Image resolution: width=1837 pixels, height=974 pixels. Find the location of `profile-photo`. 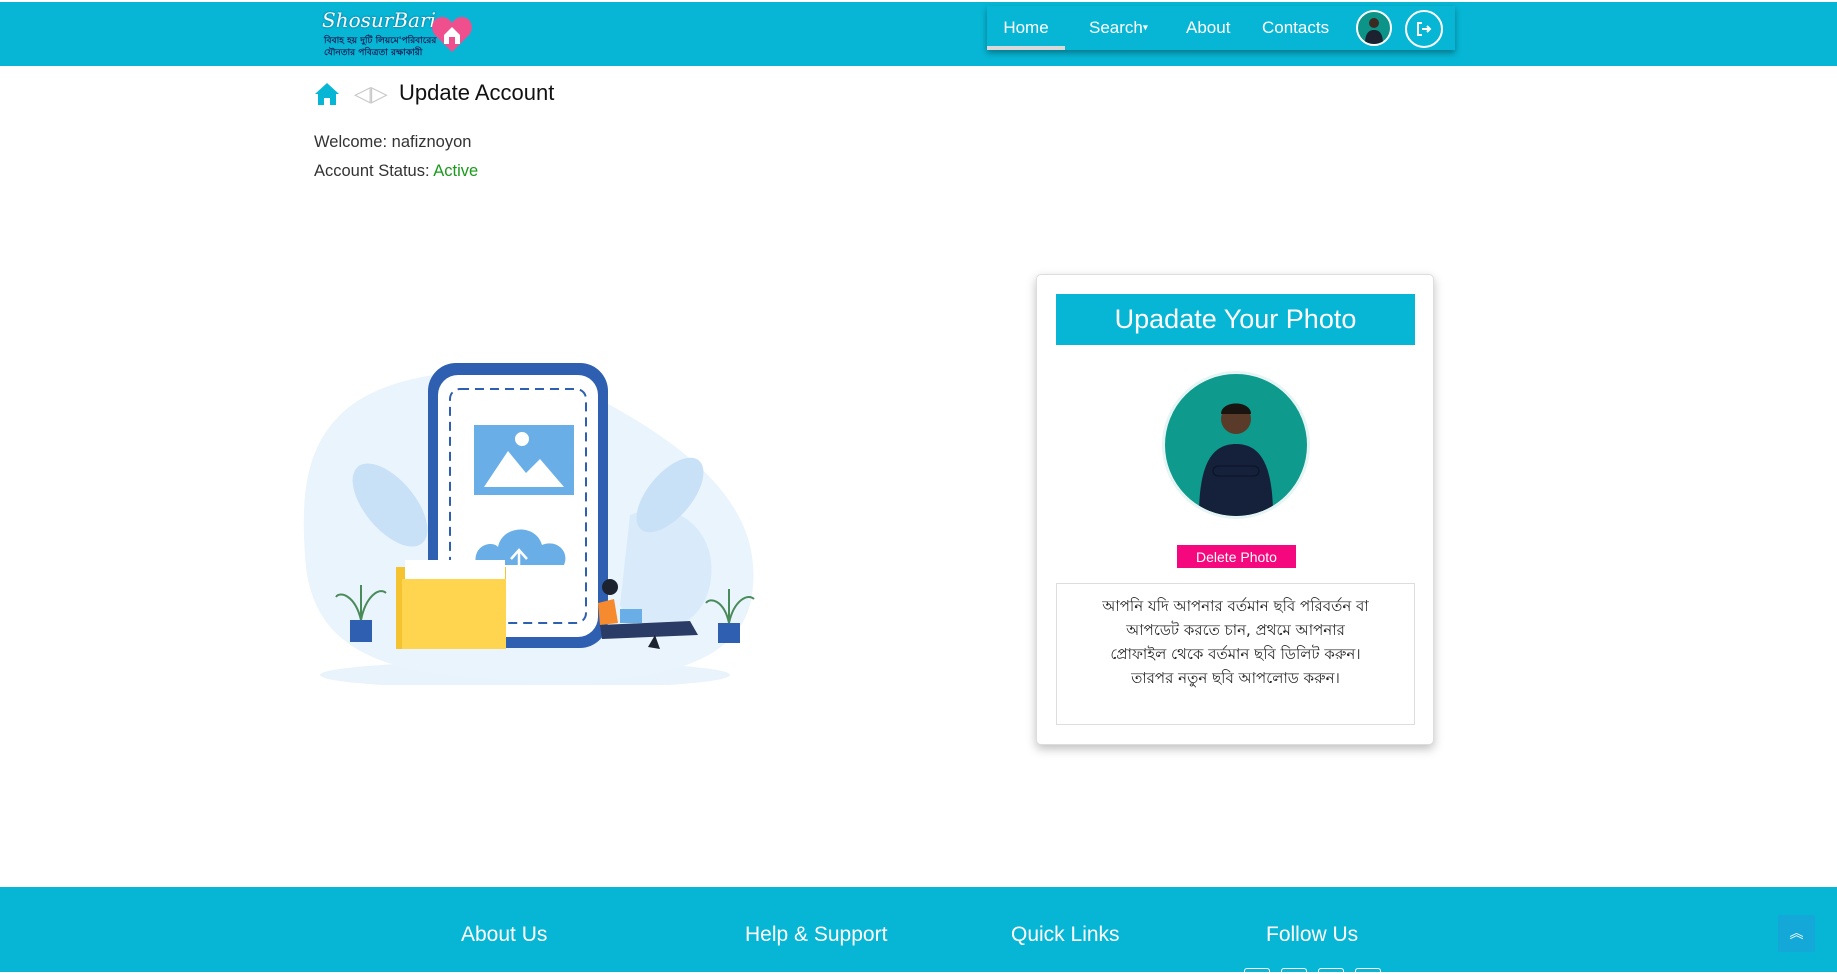

profile-photo is located at coordinates (1236, 445).